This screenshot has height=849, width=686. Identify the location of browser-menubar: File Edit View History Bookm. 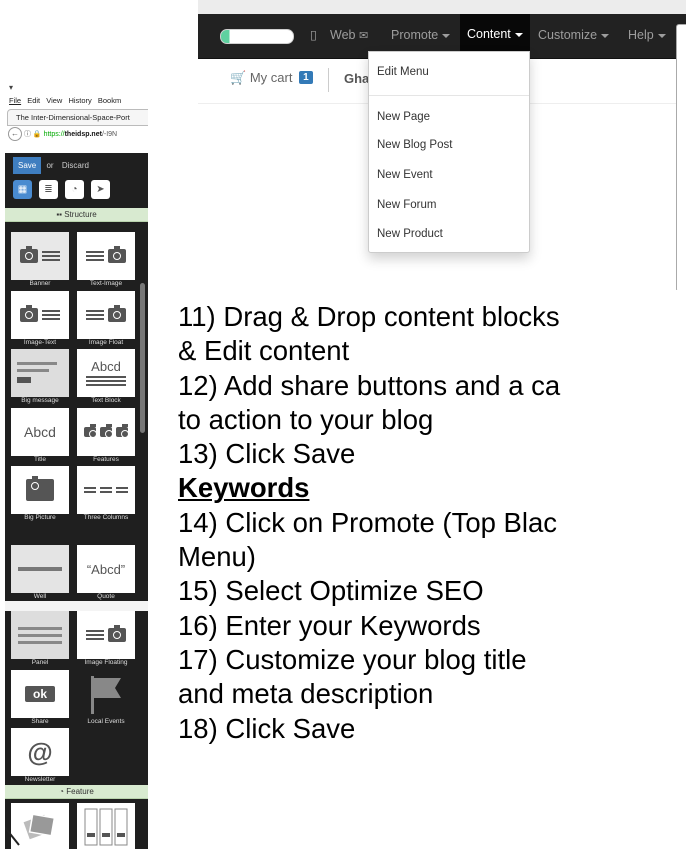
(76, 102).